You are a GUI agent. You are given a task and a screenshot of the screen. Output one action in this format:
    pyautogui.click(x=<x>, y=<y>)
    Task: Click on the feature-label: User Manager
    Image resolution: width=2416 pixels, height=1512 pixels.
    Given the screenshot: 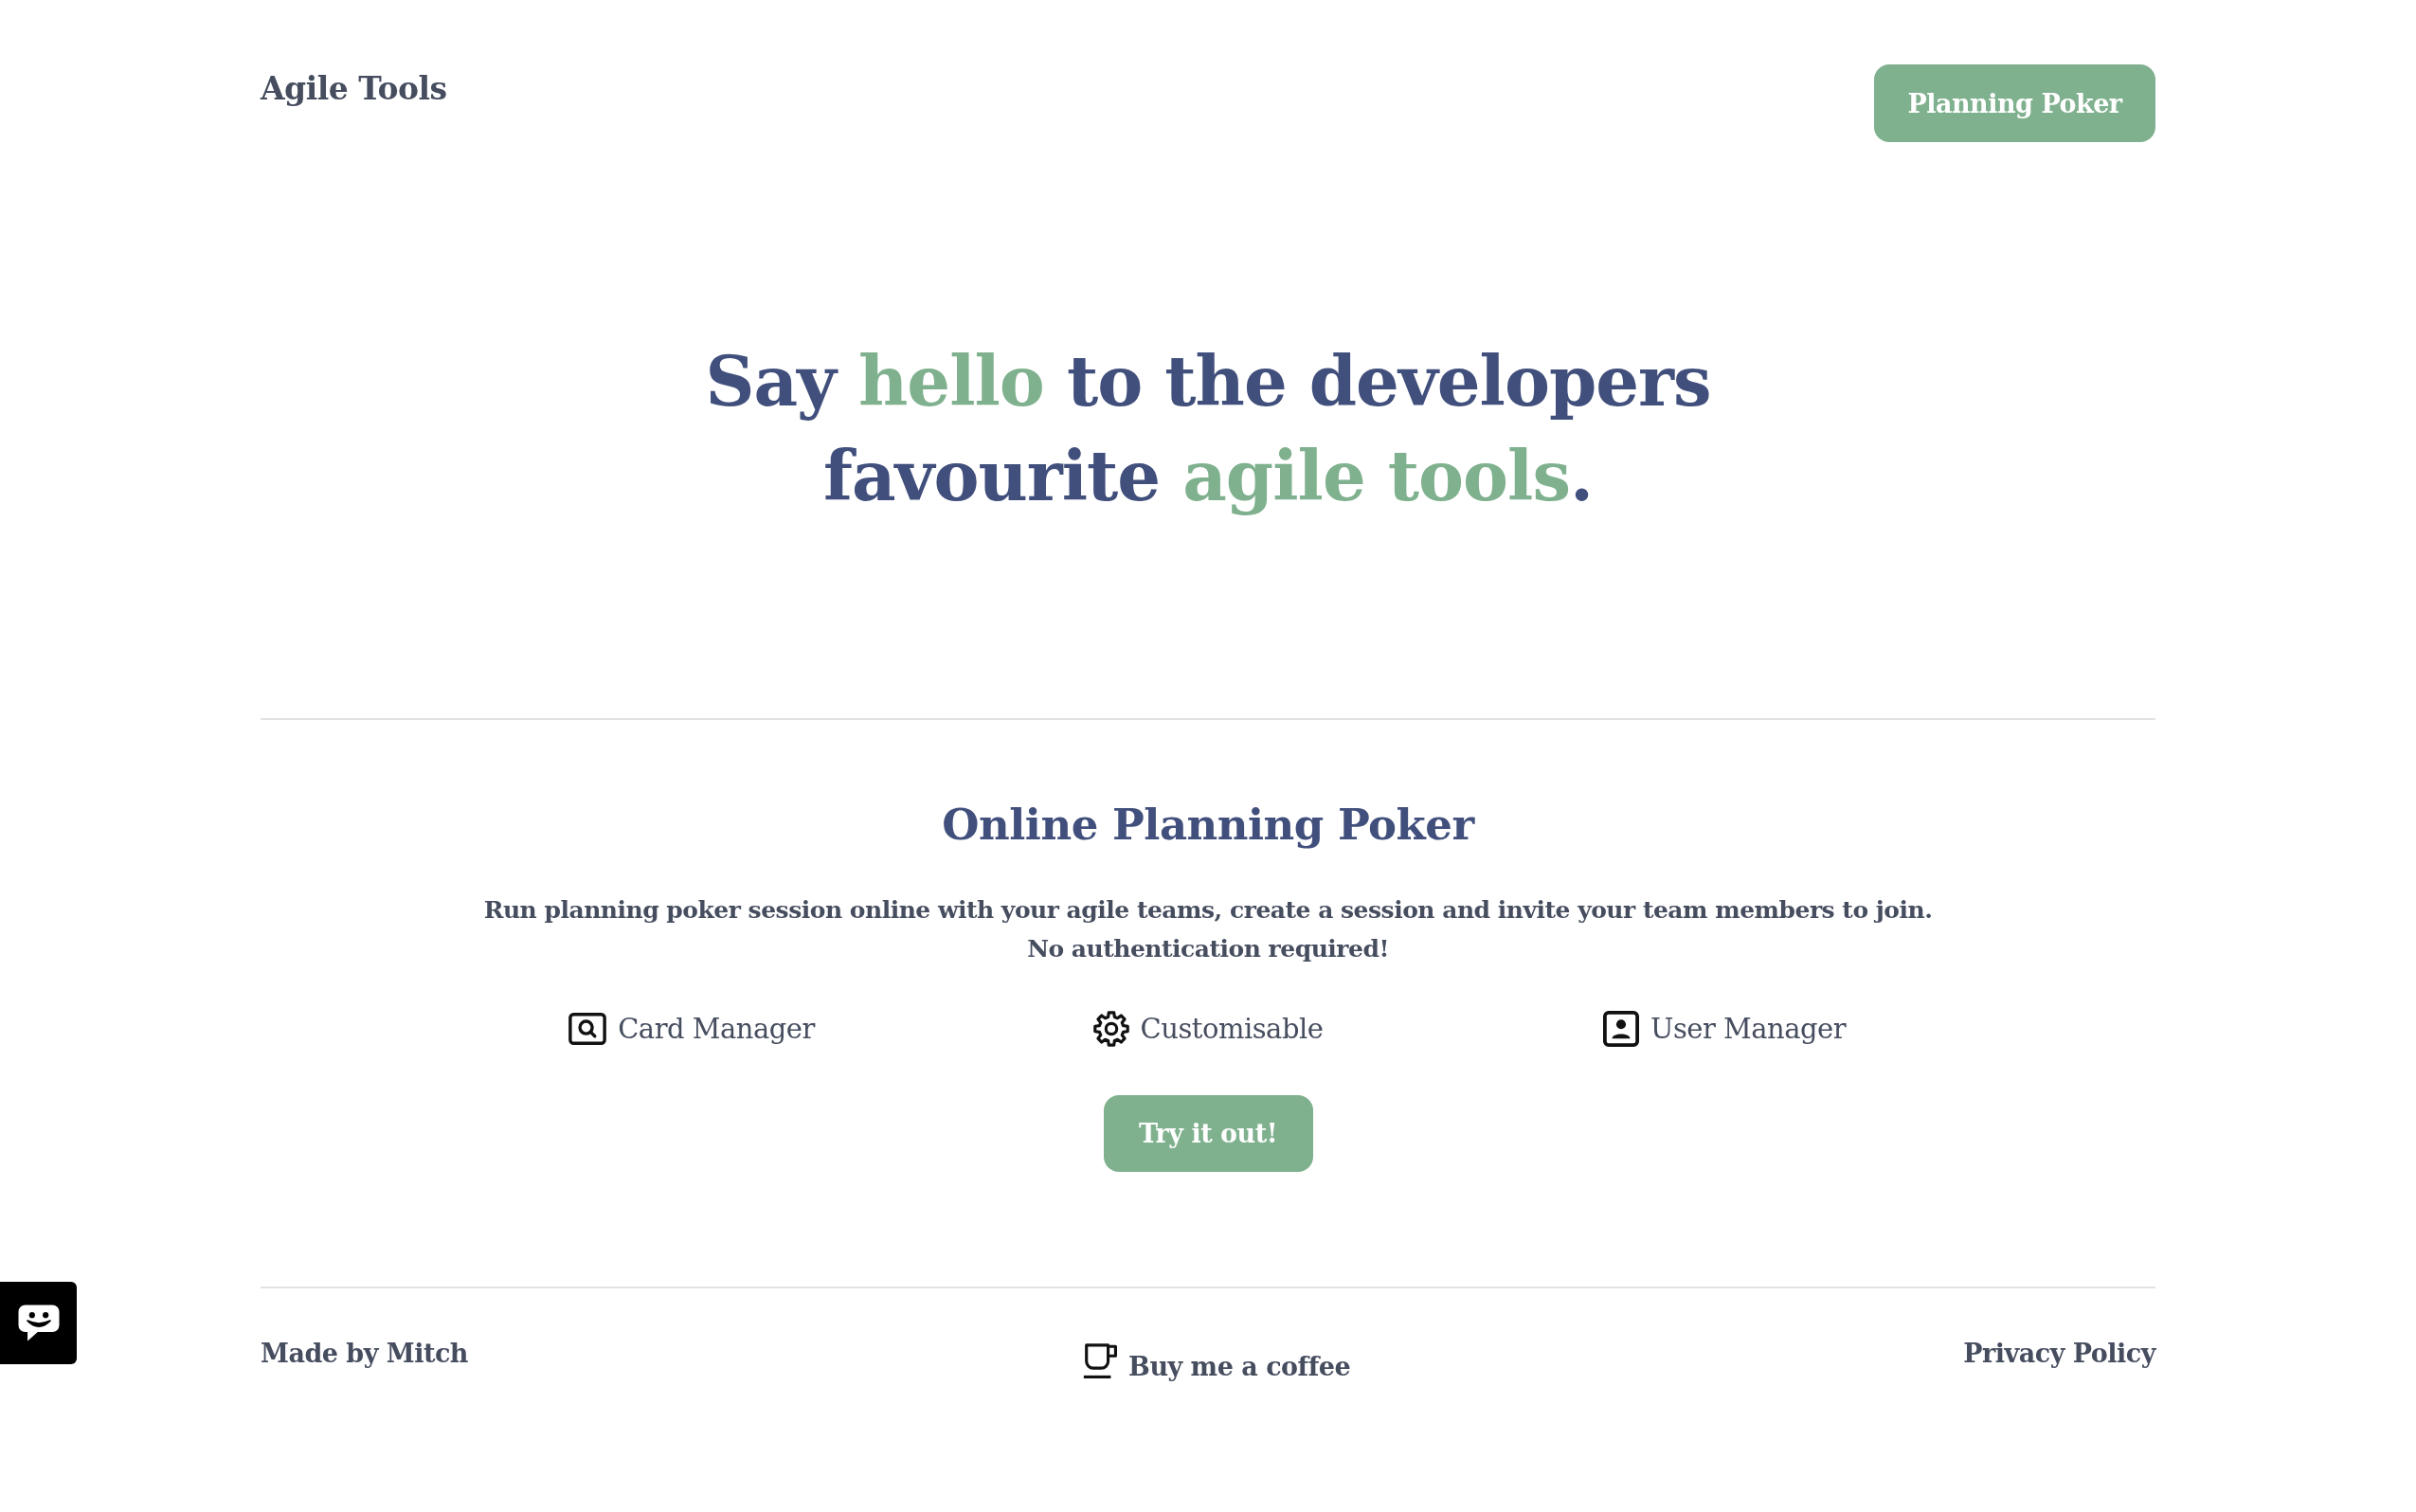 What is the action you would take?
    pyautogui.click(x=1748, y=1029)
    